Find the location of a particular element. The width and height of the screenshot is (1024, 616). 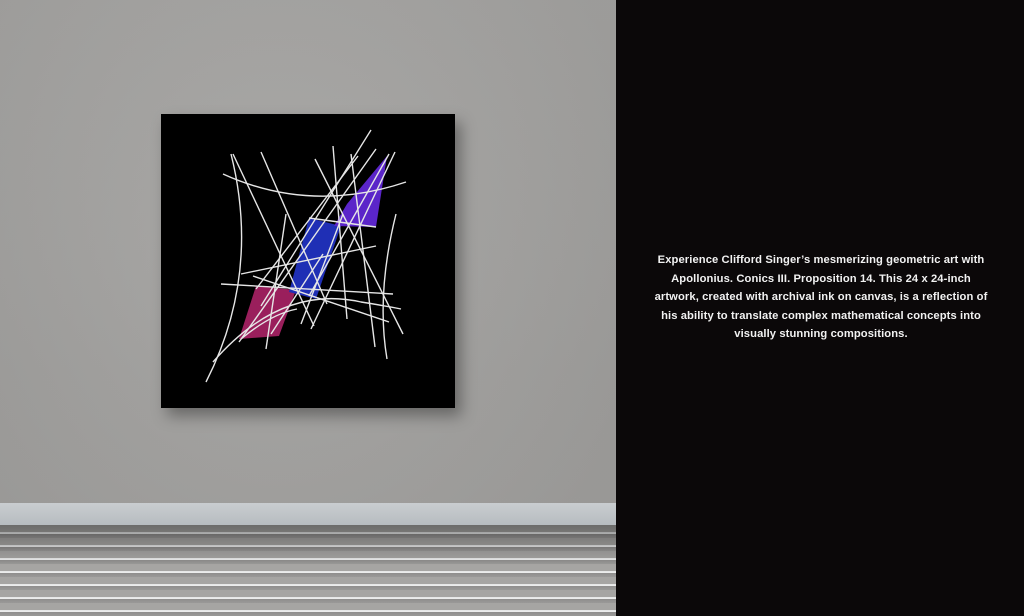

geometric-artwork is located at coordinates (306, 256).